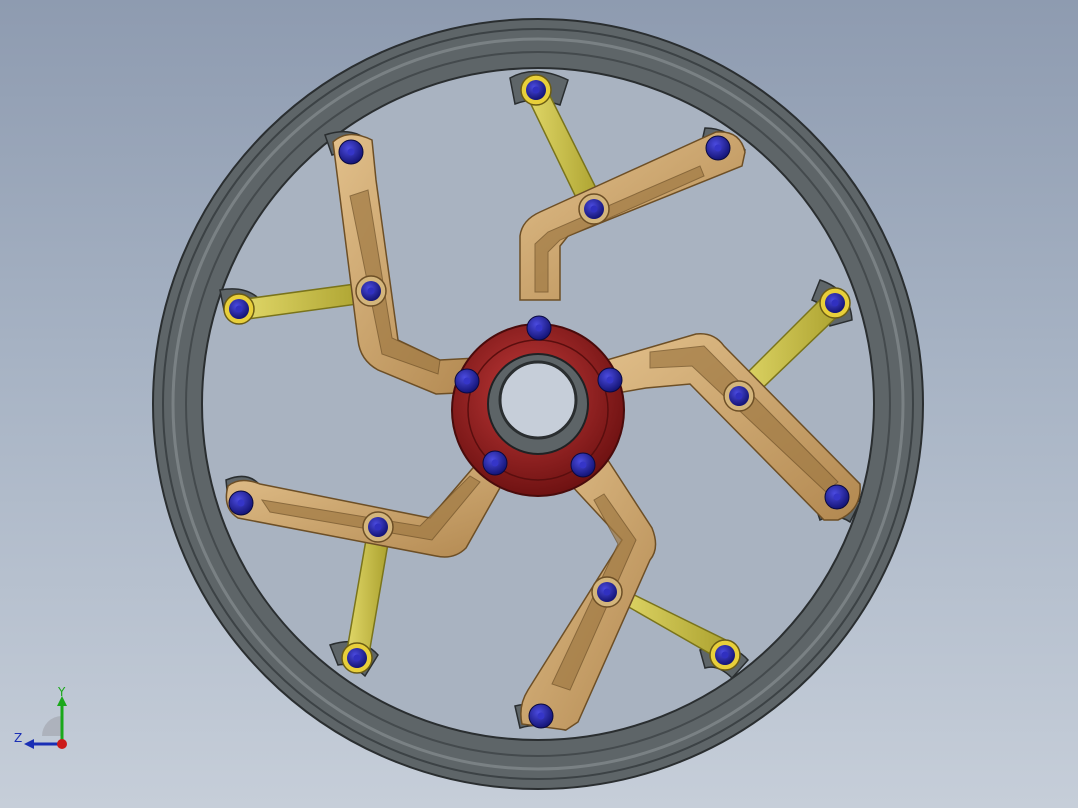  What do you see at coordinates (61, 692) in the screenshot?
I see `y-axis-label: Y` at bounding box center [61, 692].